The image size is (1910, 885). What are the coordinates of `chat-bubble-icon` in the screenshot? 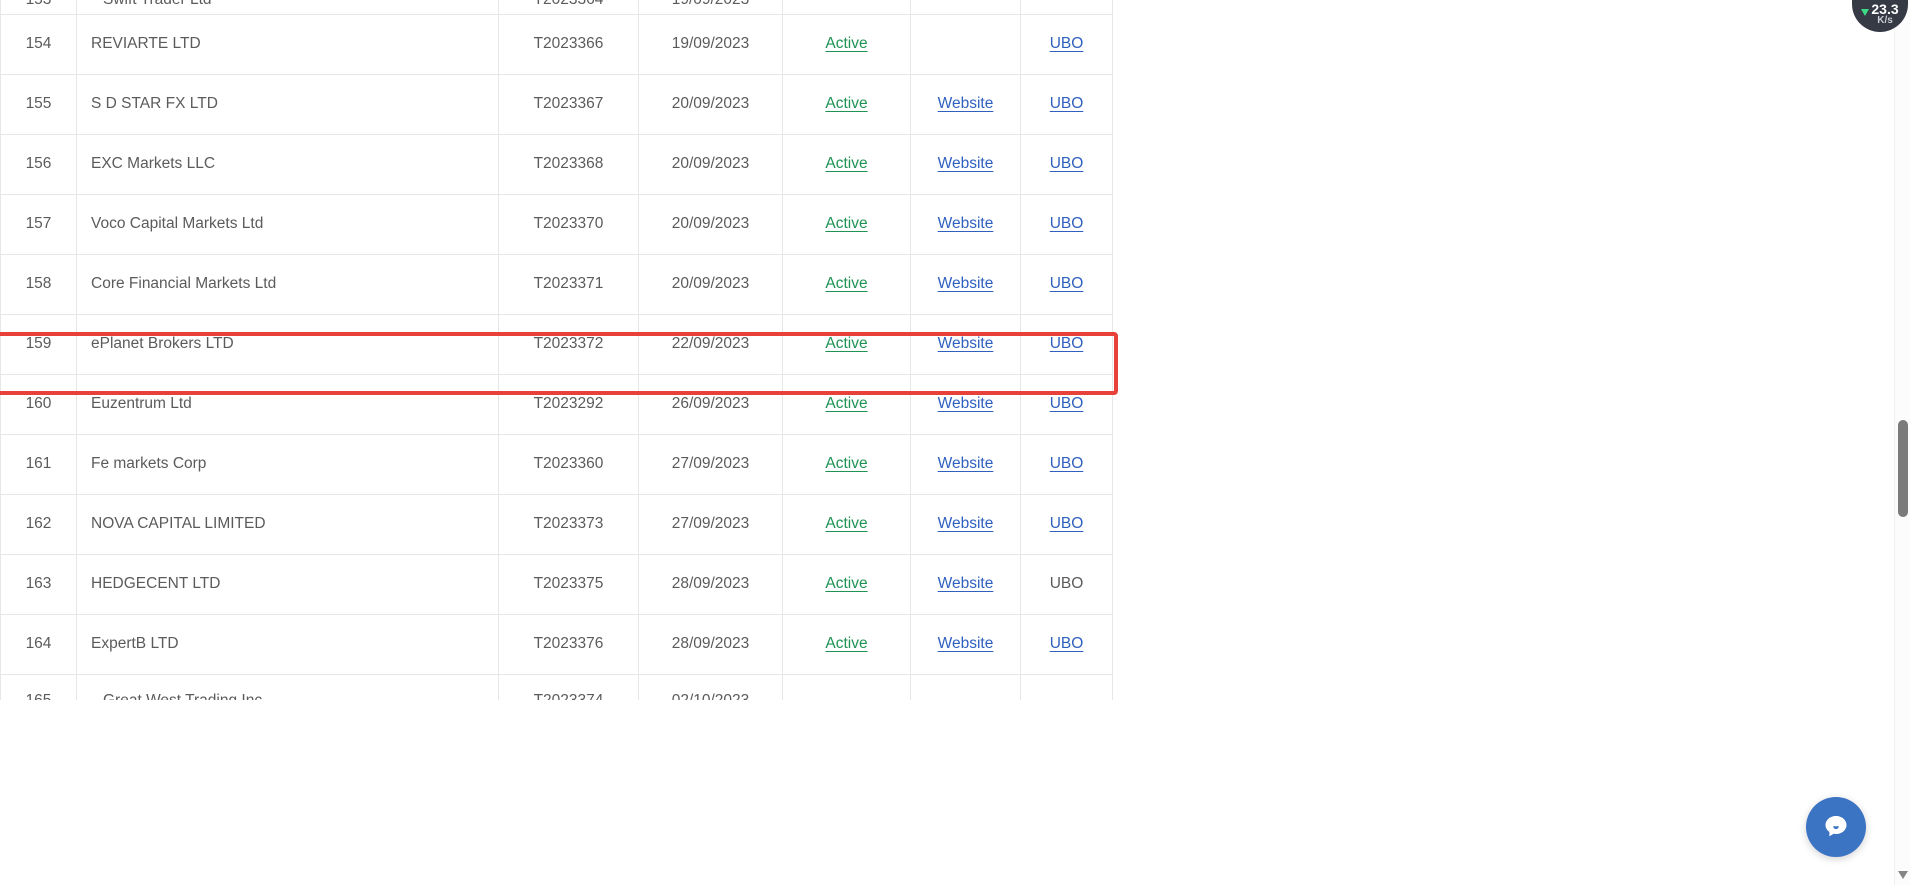 It's located at (1836, 826).